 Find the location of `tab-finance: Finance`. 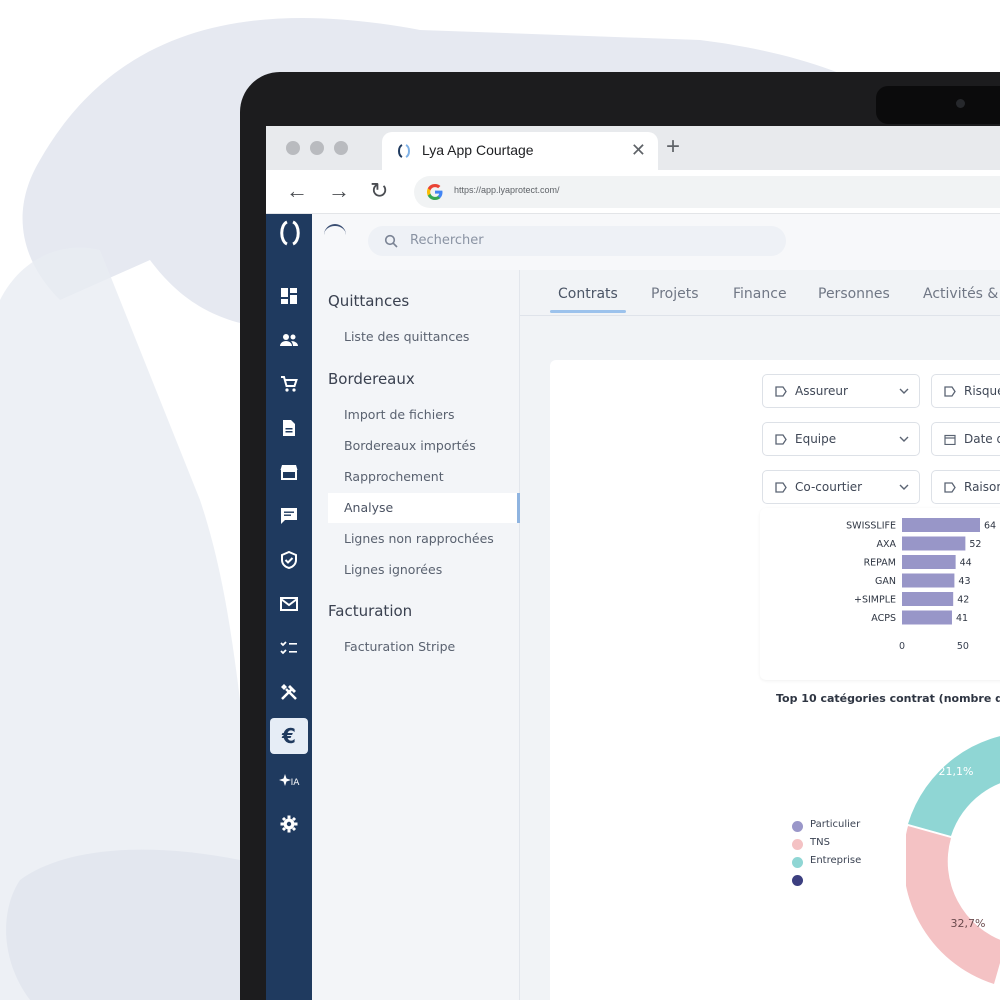

tab-finance: Finance is located at coordinates (760, 294).